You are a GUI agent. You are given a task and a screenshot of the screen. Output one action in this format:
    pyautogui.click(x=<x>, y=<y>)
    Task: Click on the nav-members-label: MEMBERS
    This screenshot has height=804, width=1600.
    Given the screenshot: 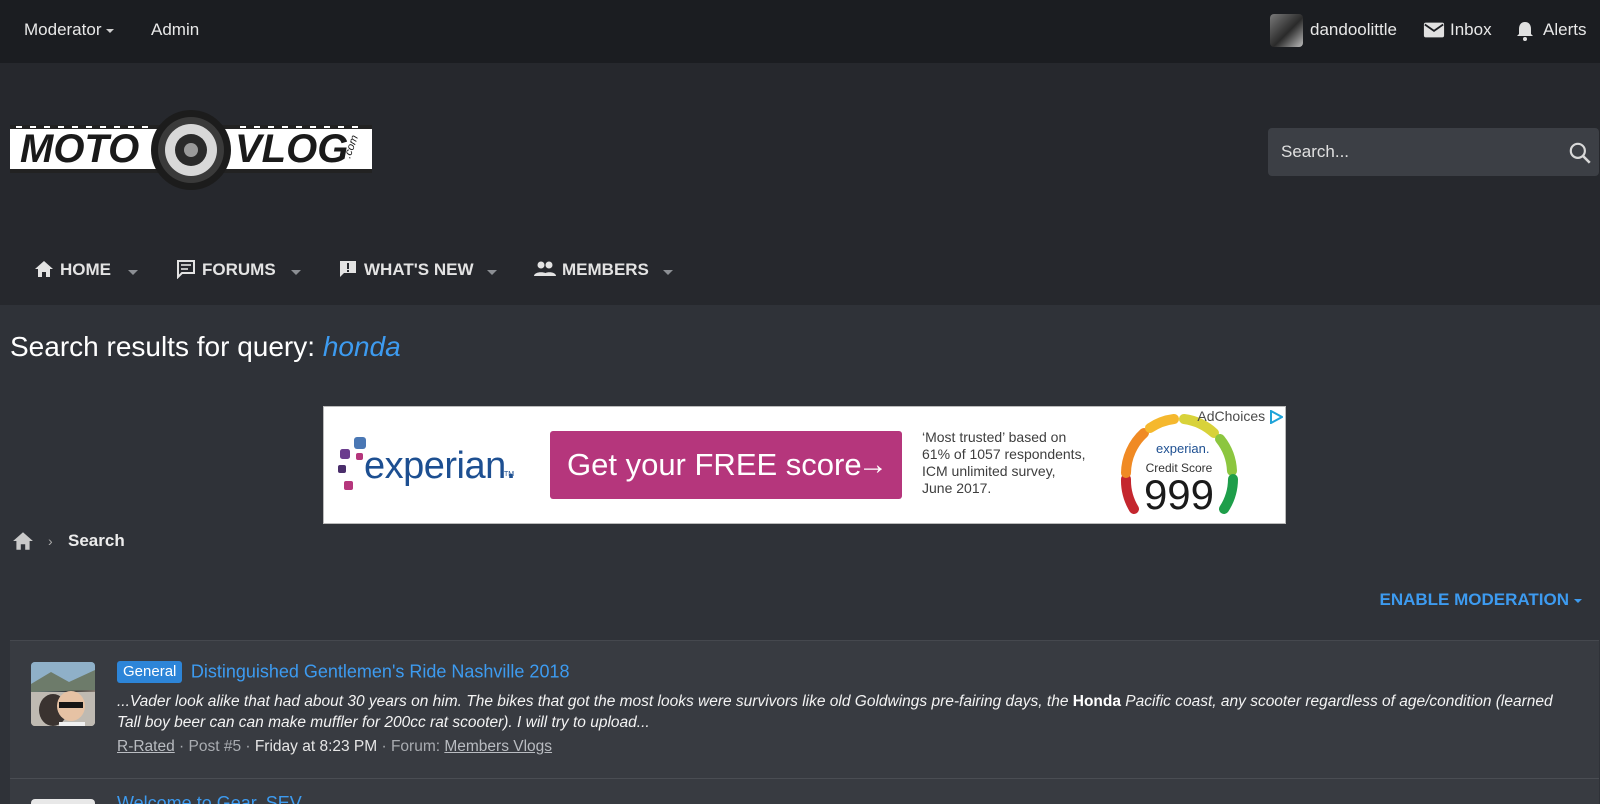 What is the action you would take?
    pyautogui.click(x=605, y=269)
    